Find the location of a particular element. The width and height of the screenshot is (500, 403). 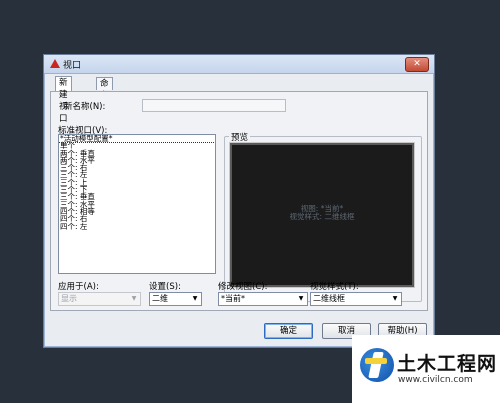

ok-button: 确定 is located at coordinates (288, 331).